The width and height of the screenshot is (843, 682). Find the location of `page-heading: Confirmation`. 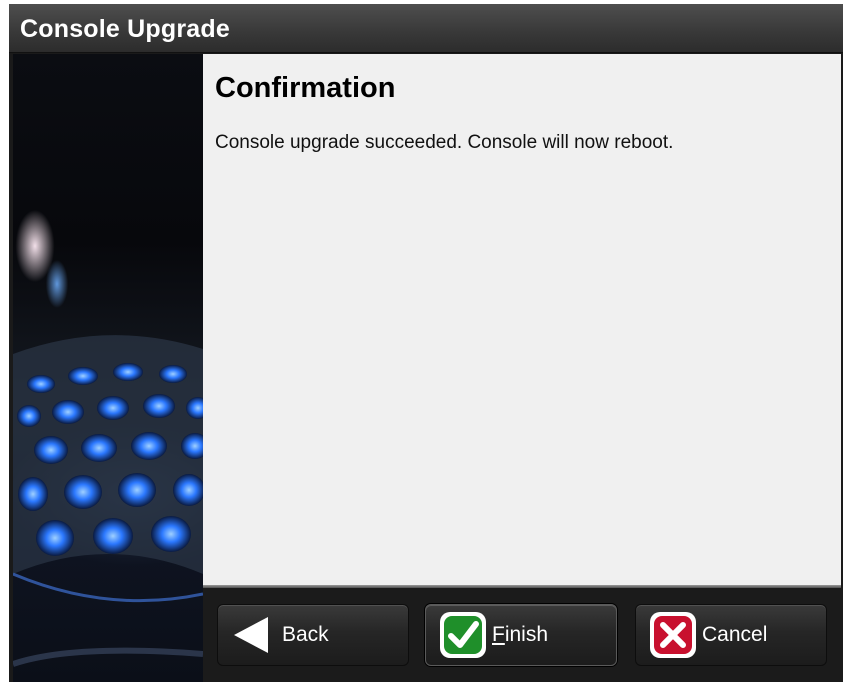

page-heading: Confirmation is located at coordinates (305, 88).